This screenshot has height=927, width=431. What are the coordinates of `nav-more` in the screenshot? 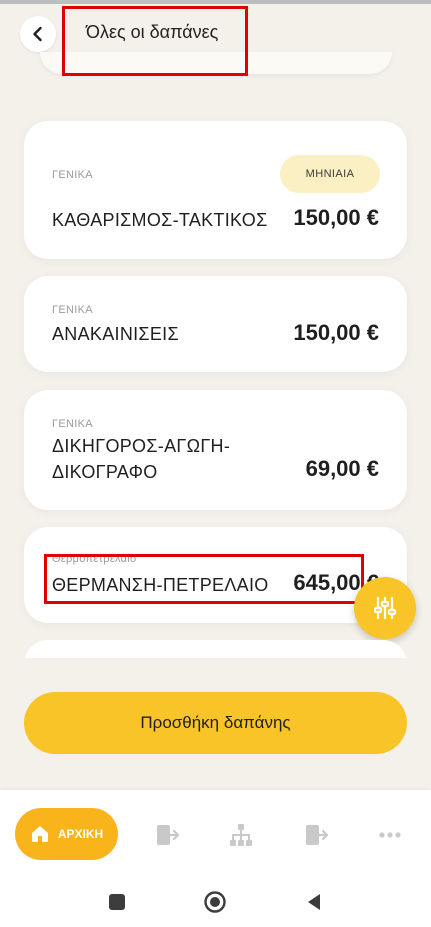 It's located at (390, 835).